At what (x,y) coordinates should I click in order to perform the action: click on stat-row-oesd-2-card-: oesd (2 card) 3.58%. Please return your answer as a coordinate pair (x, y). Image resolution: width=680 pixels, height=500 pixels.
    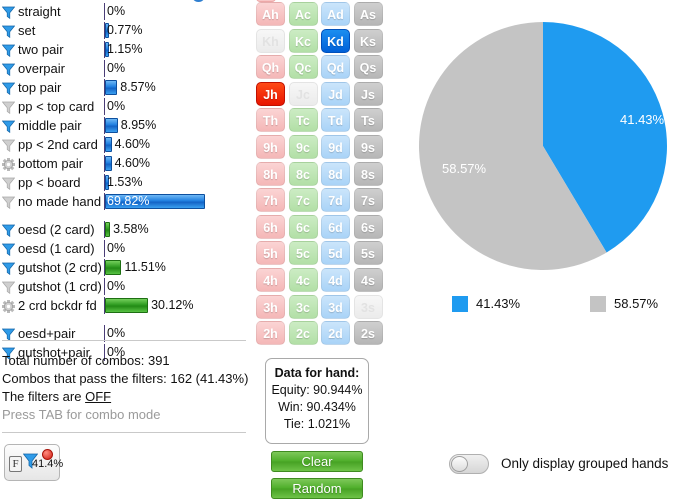
    Looking at the image, I should click on (129, 229).